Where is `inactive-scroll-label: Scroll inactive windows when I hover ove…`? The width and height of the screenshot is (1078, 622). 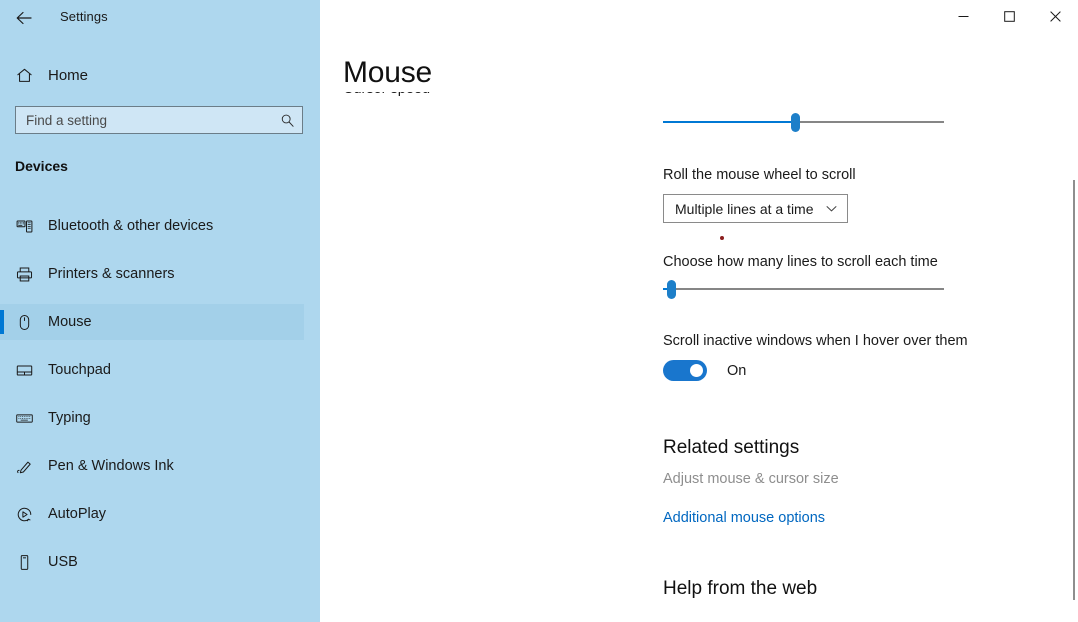 inactive-scroll-label: Scroll inactive windows when I hover ove… is located at coordinates (815, 341).